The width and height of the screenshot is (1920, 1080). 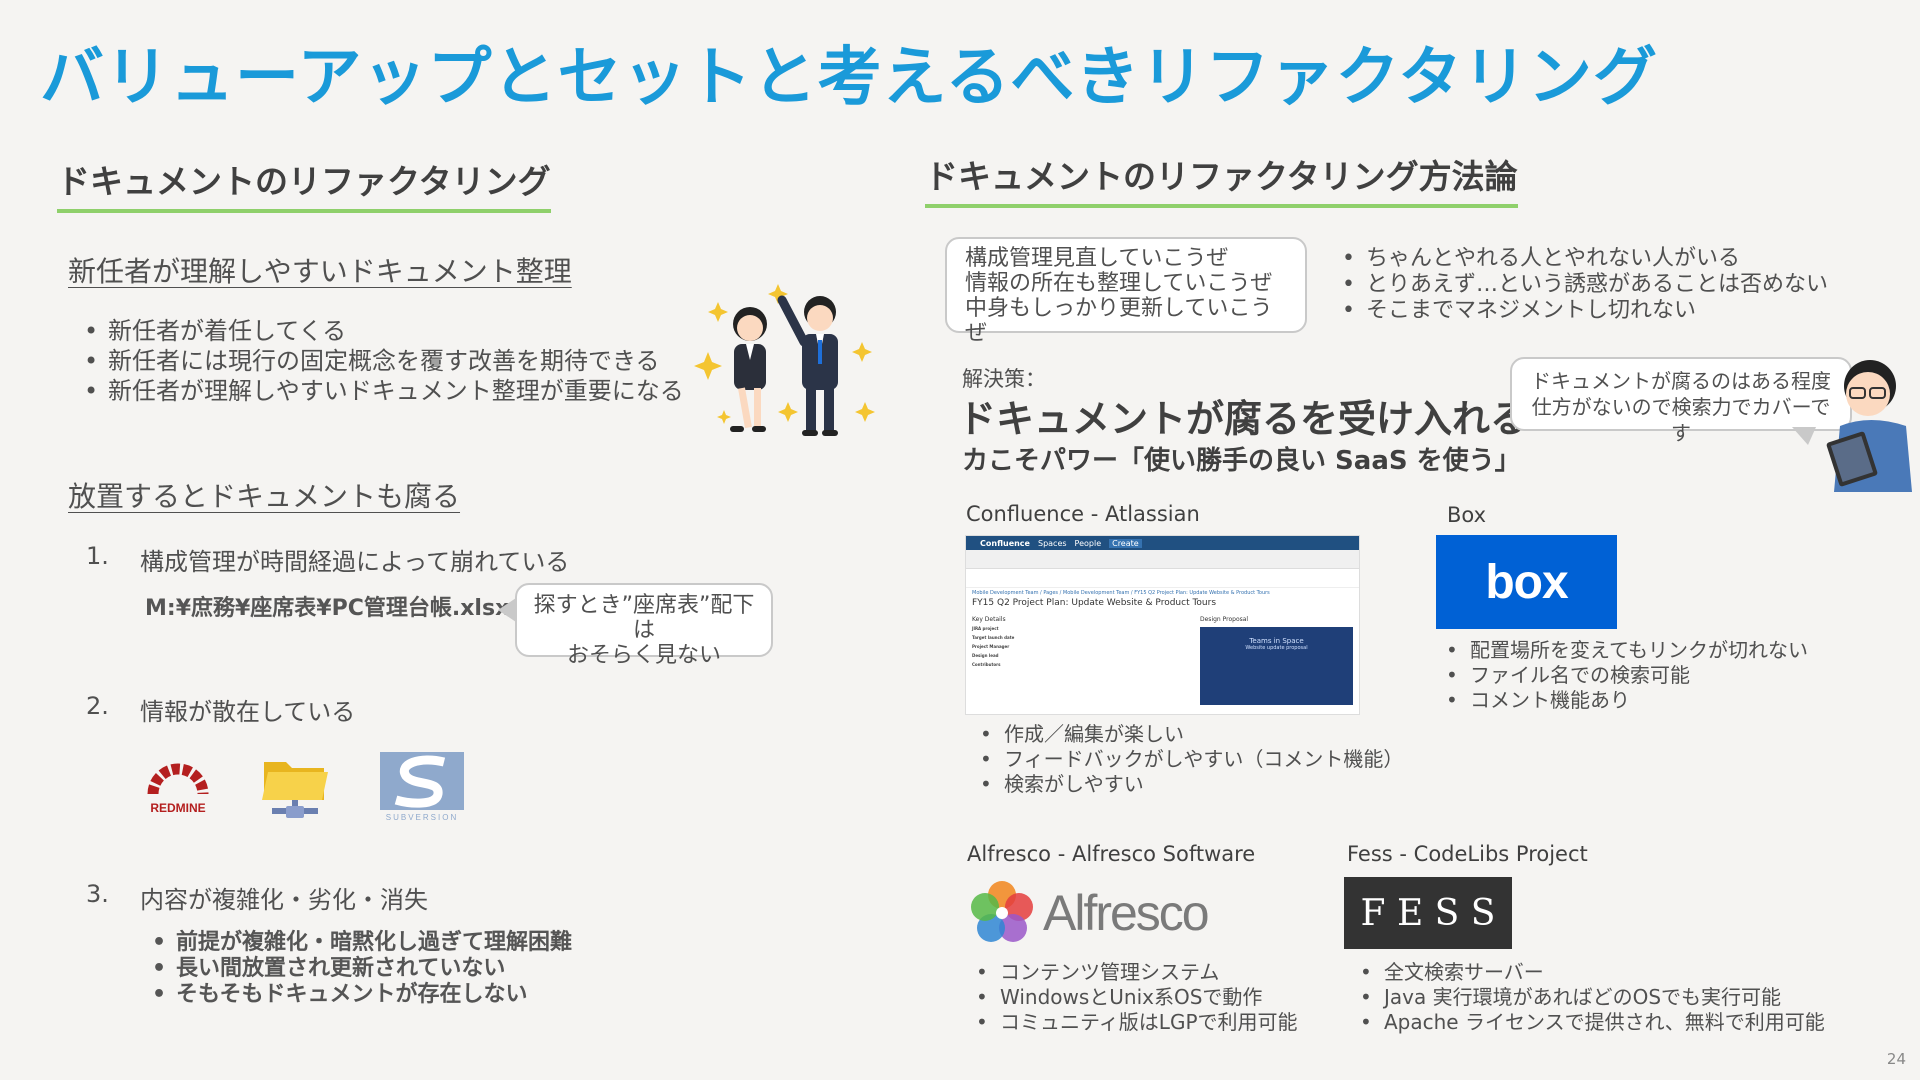 I want to click on list-item: そこまでマネジメントし切れない, so click(x=1583, y=311).